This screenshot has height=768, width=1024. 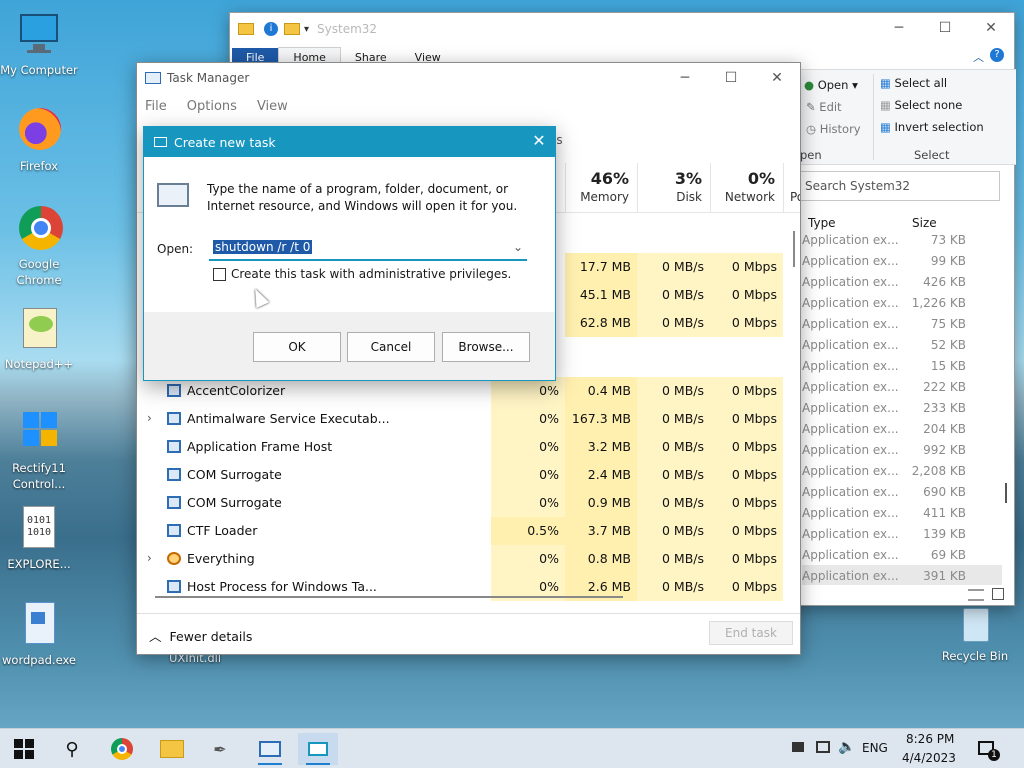 I want to click on menu-options: Options, so click(x=212, y=106).